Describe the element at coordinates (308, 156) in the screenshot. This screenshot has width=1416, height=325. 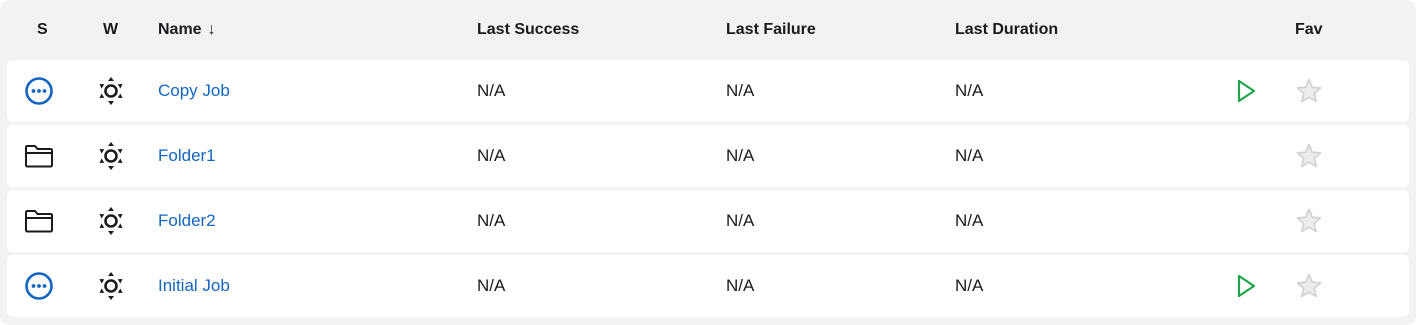
I see `name-cell: Folder1` at that location.